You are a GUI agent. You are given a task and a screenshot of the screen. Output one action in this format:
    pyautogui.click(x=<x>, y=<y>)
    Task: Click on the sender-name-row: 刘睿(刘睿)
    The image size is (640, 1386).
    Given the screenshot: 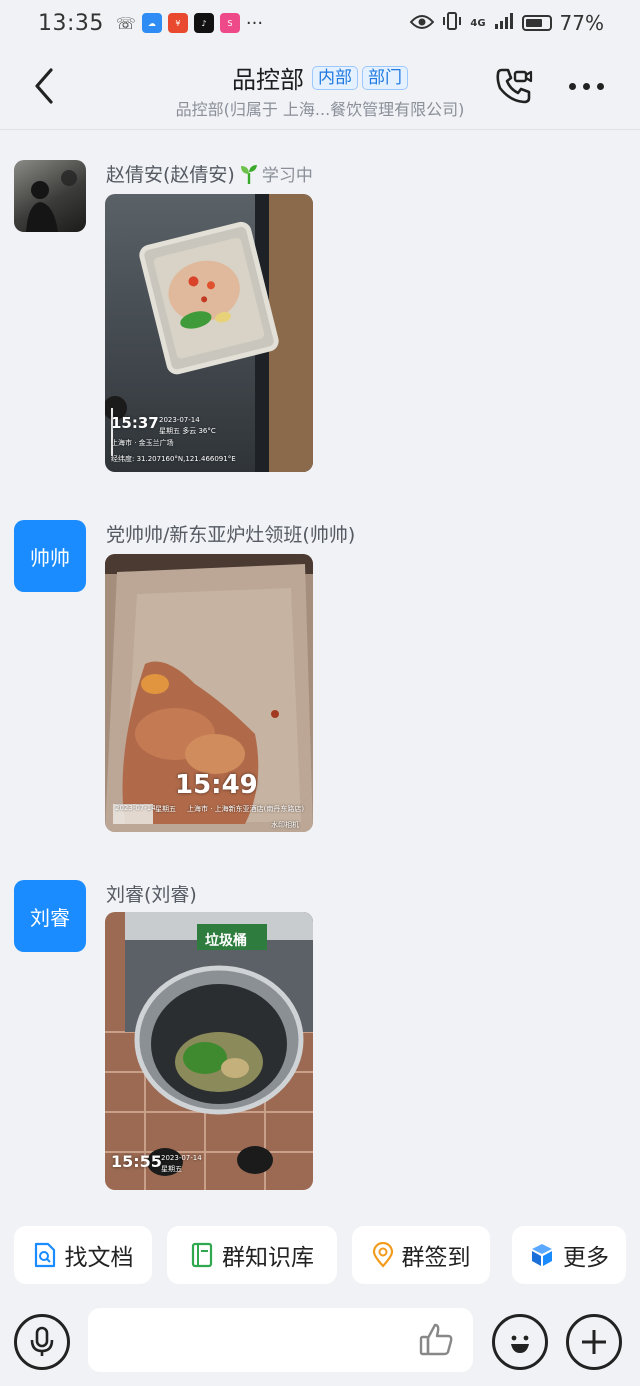 What is the action you would take?
    pyautogui.click(x=151, y=893)
    